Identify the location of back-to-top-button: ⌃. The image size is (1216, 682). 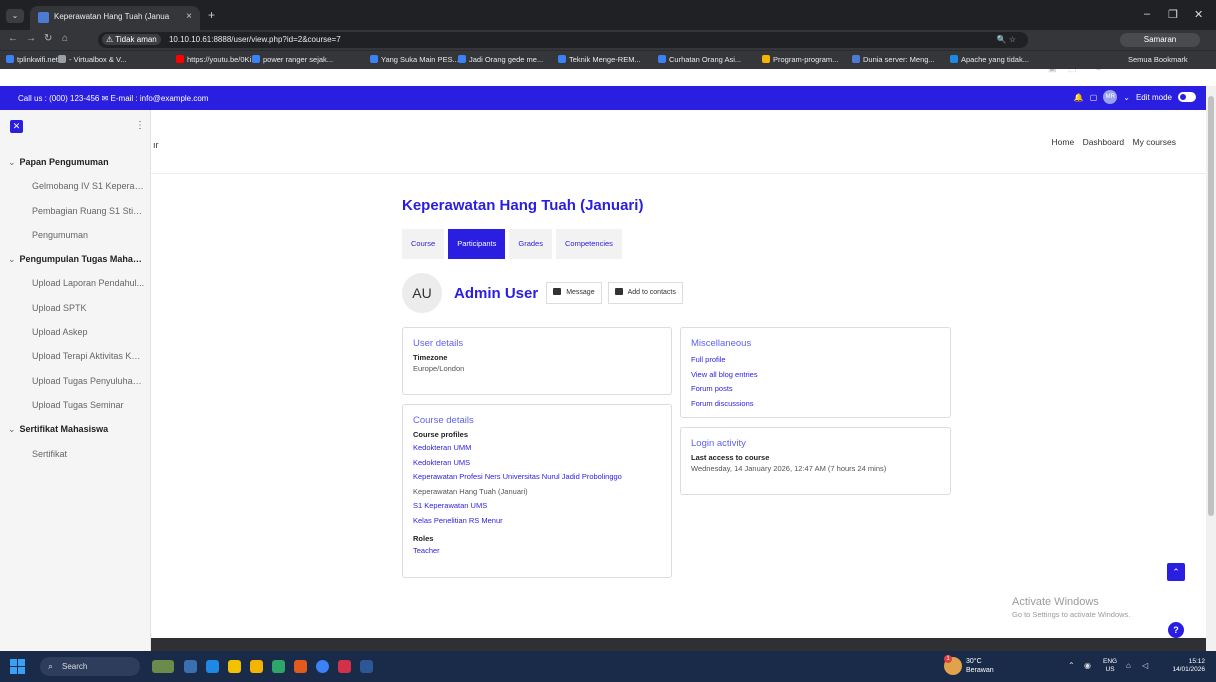
(1176, 572).